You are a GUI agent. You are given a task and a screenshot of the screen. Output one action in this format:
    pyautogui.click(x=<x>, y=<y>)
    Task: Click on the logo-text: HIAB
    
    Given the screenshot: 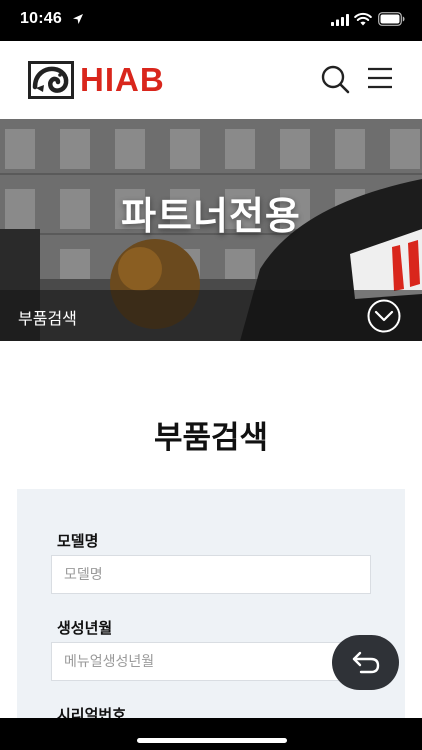 What is the action you would take?
    pyautogui.click(x=122, y=79)
    